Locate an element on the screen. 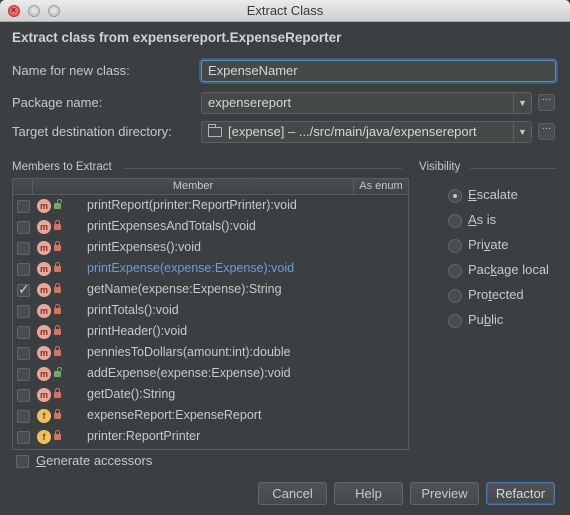 The height and width of the screenshot is (515, 570). visibility-option-label: Escalate is located at coordinates (493, 194).